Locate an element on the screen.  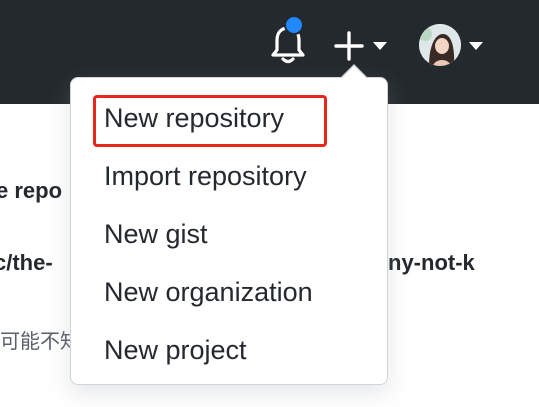
menu-item-new-organization: New organization is located at coordinates (208, 292).